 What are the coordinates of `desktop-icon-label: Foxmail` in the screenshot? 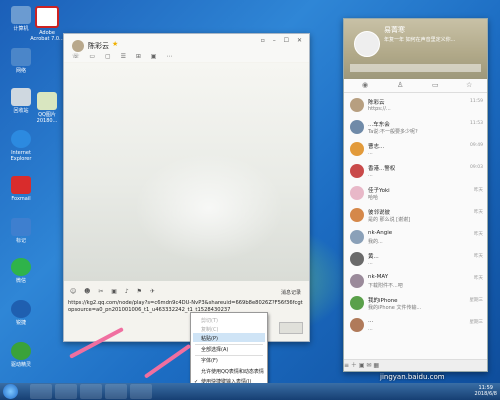 It's located at (21, 199).